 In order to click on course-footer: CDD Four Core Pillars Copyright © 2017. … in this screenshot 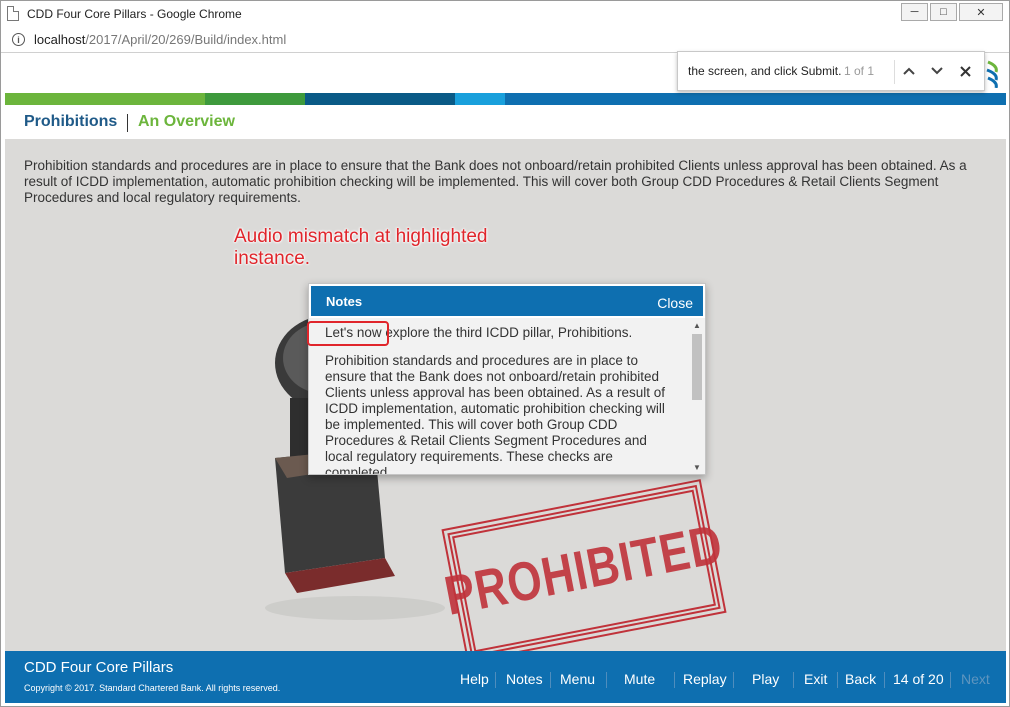, I will do `click(505, 677)`.